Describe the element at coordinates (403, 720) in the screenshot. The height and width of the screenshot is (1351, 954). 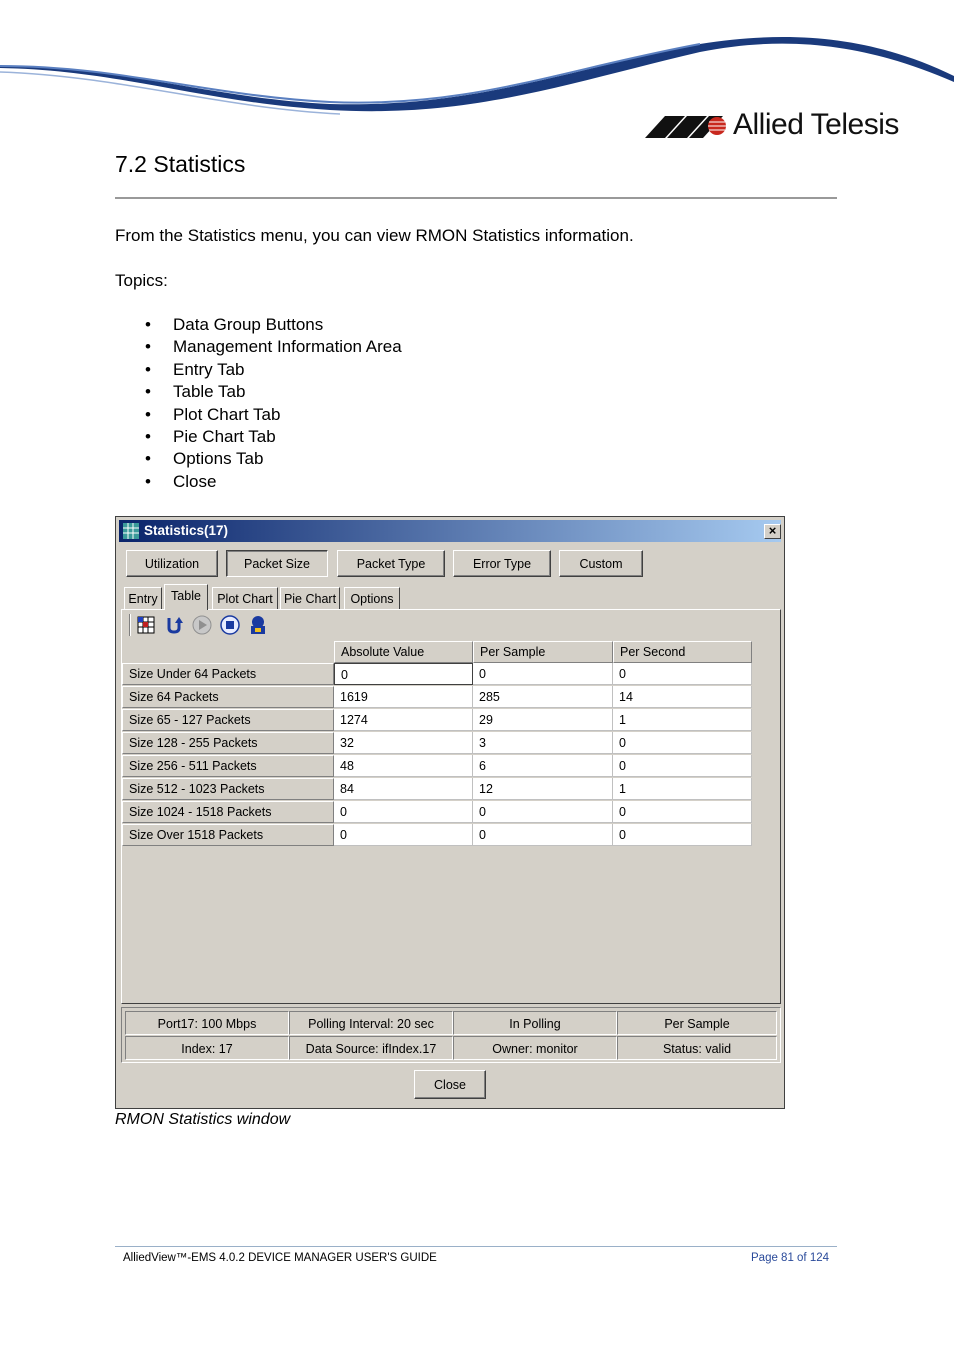
I see `table-cell: 1274` at that location.